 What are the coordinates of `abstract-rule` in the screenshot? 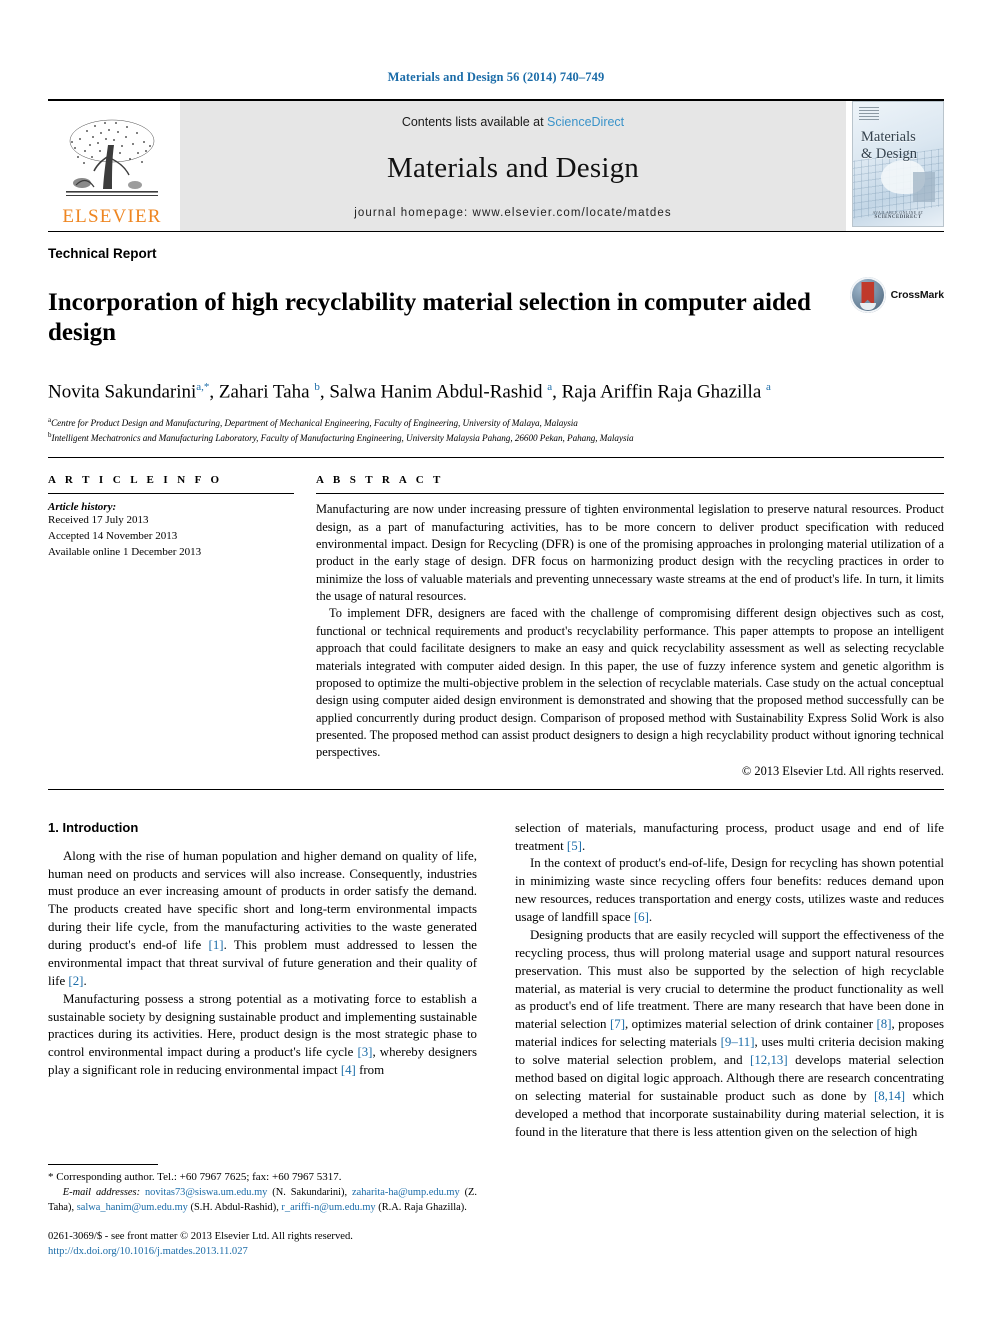 It's located at (630, 494).